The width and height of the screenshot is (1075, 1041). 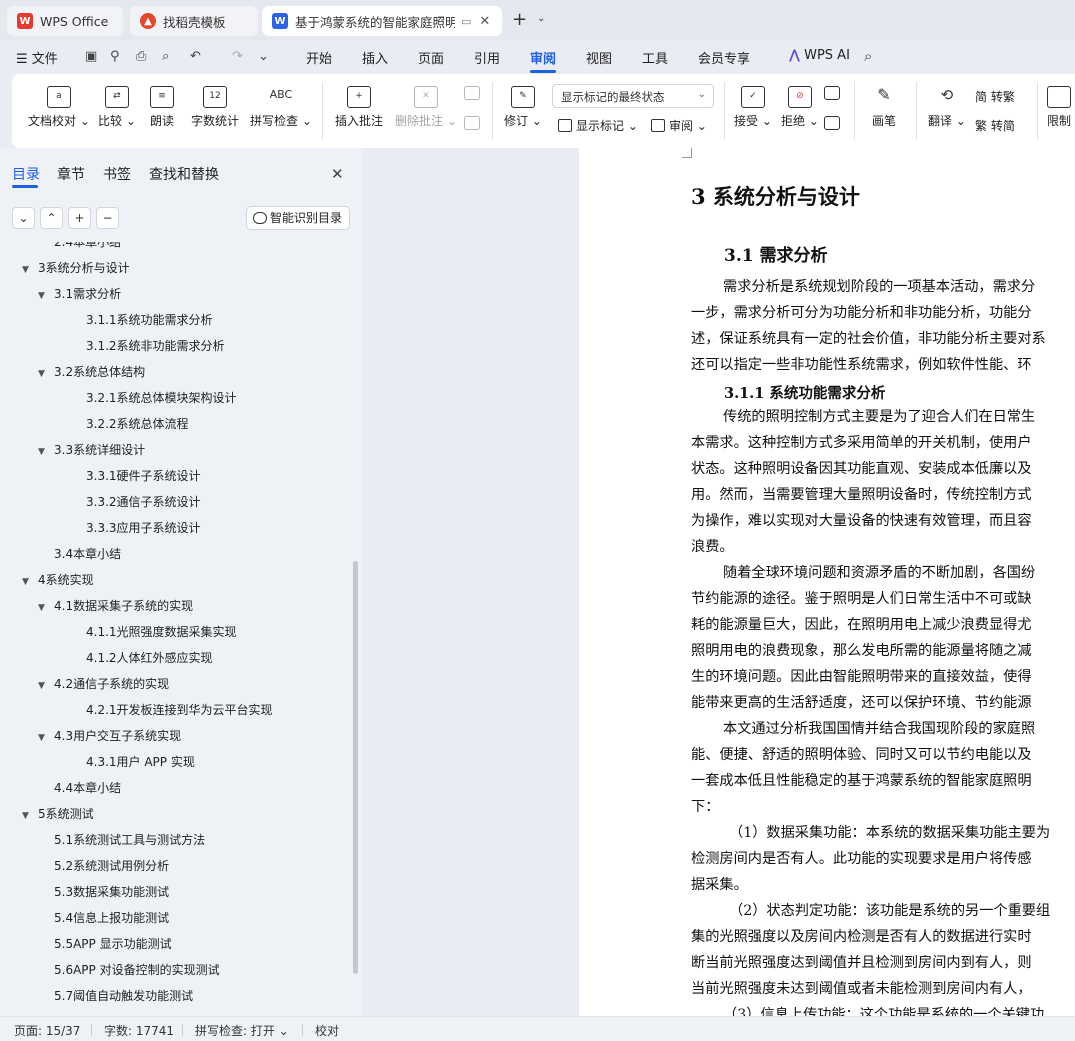 What do you see at coordinates (91, 56) in the screenshot?
I see `save-icon: ▣` at bounding box center [91, 56].